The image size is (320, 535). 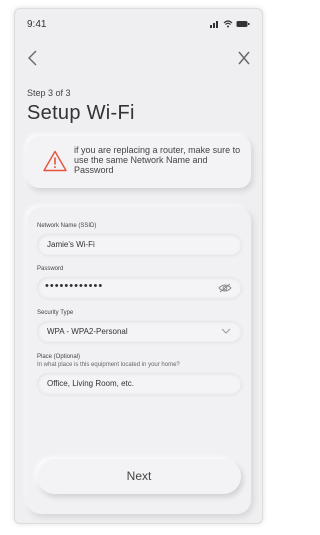 What do you see at coordinates (81, 113) in the screenshot?
I see `page-title: Setup Wi-Fi` at bounding box center [81, 113].